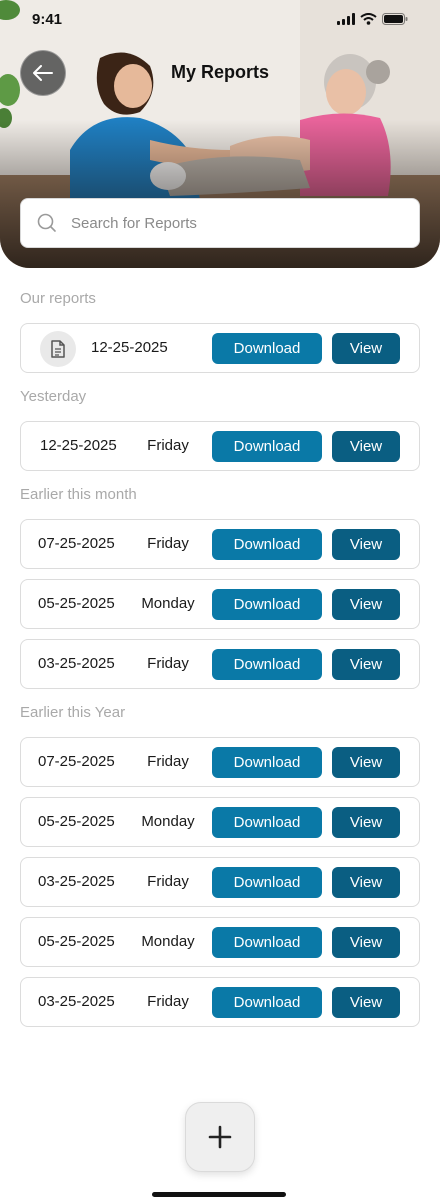 This screenshot has width=440, height=1203. Describe the element at coordinates (368, 19) in the screenshot. I see `wifi-icon` at that location.